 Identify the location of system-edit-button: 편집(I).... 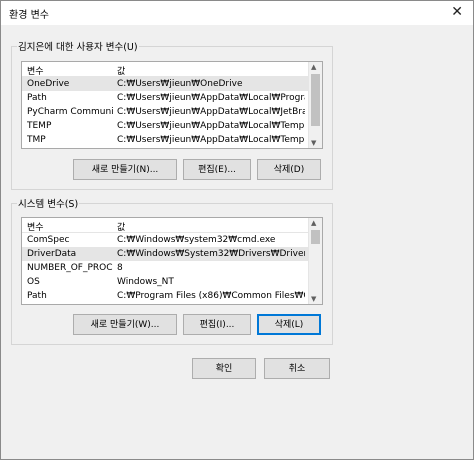
(217, 324).